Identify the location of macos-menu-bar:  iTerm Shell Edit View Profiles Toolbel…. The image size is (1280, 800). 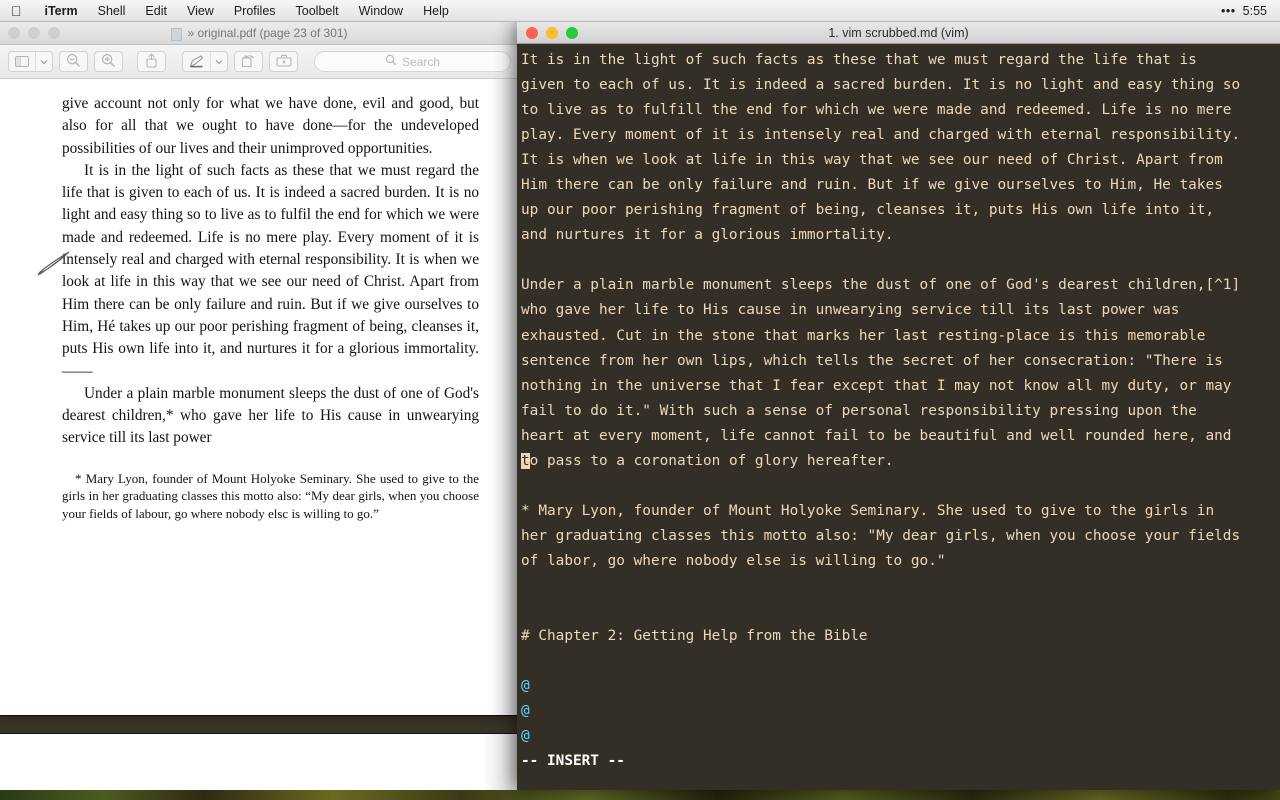
(640, 11).